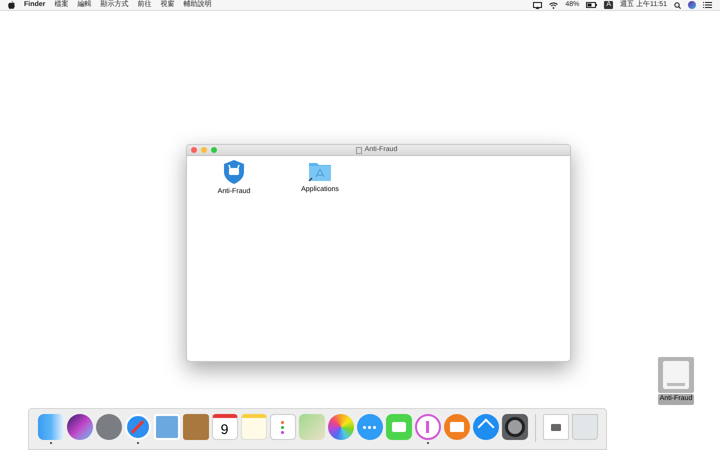  Describe the element at coordinates (592, 5) in the screenshot. I see `battery-icon` at that location.